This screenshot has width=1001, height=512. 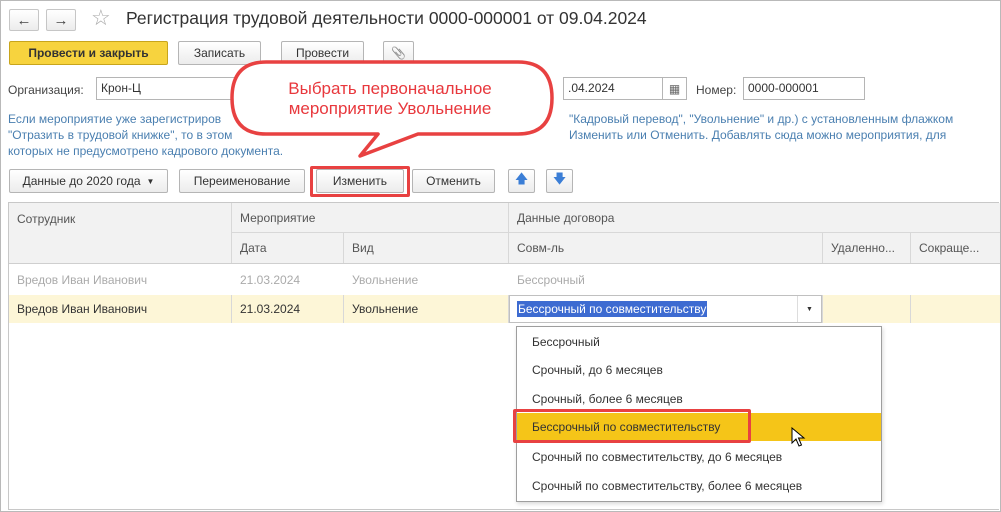 I want to click on header-date: Дата, so click(x=287, y=248).